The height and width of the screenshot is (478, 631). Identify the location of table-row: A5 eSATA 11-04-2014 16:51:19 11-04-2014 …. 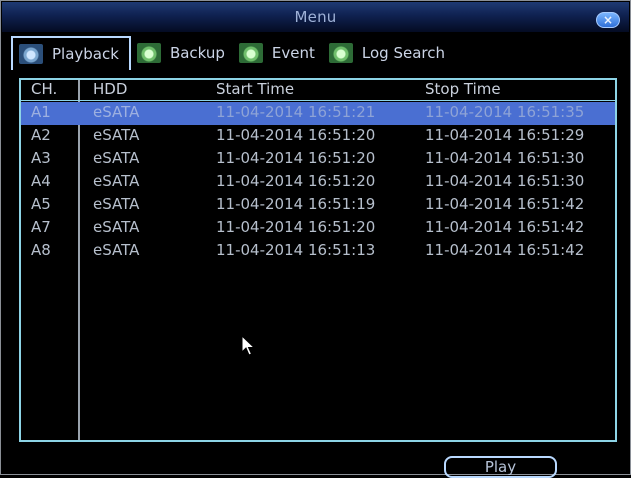
(318, 205).